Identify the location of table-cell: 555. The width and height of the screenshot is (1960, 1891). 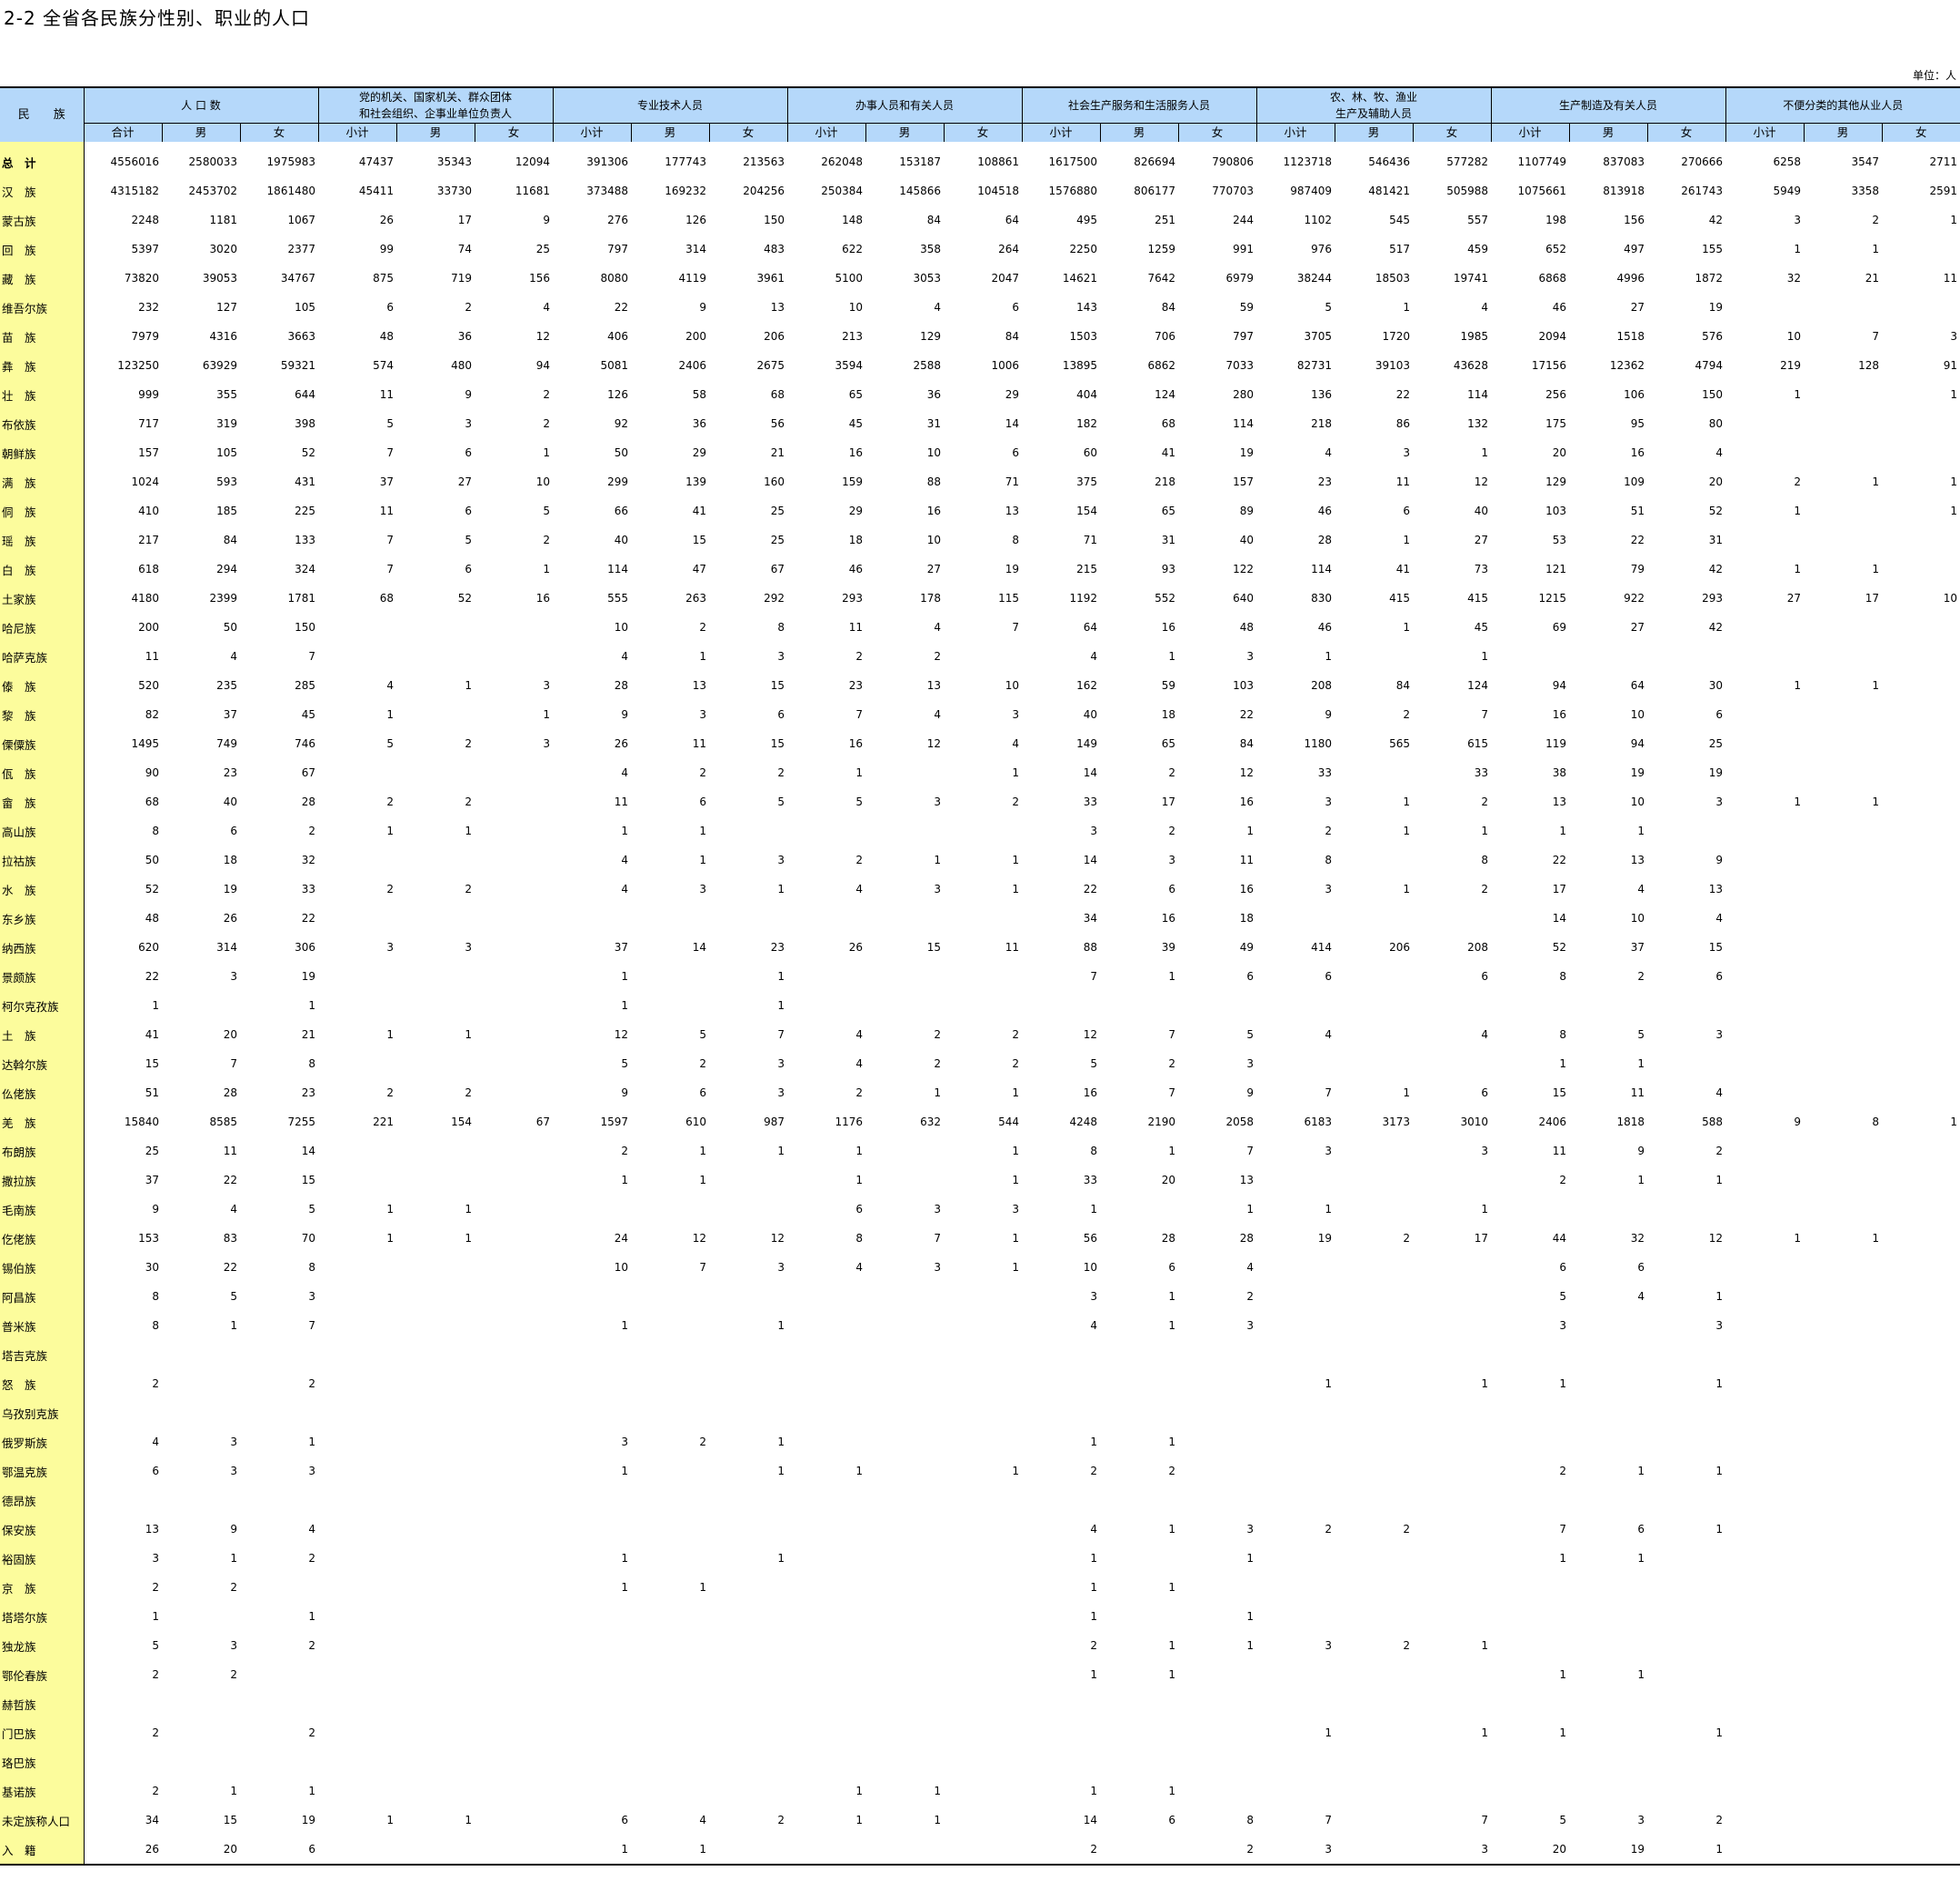
(617, 599).